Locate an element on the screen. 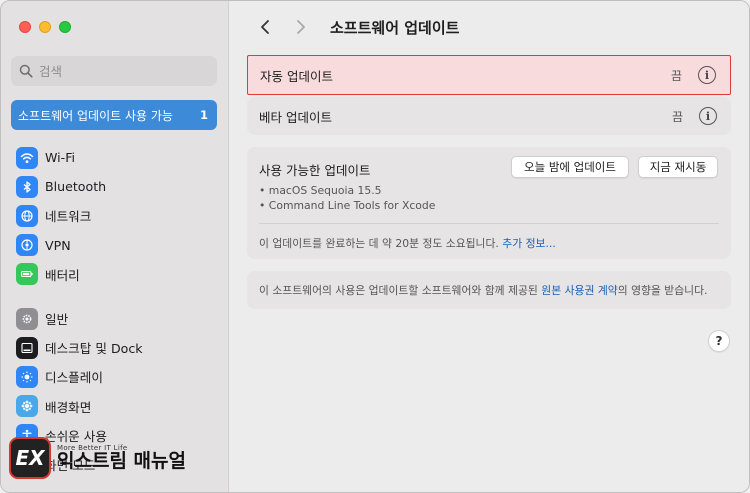 The image size is (750, 493). sidebar-item-label: Wi-Fi is located at coordinates (60, 158).